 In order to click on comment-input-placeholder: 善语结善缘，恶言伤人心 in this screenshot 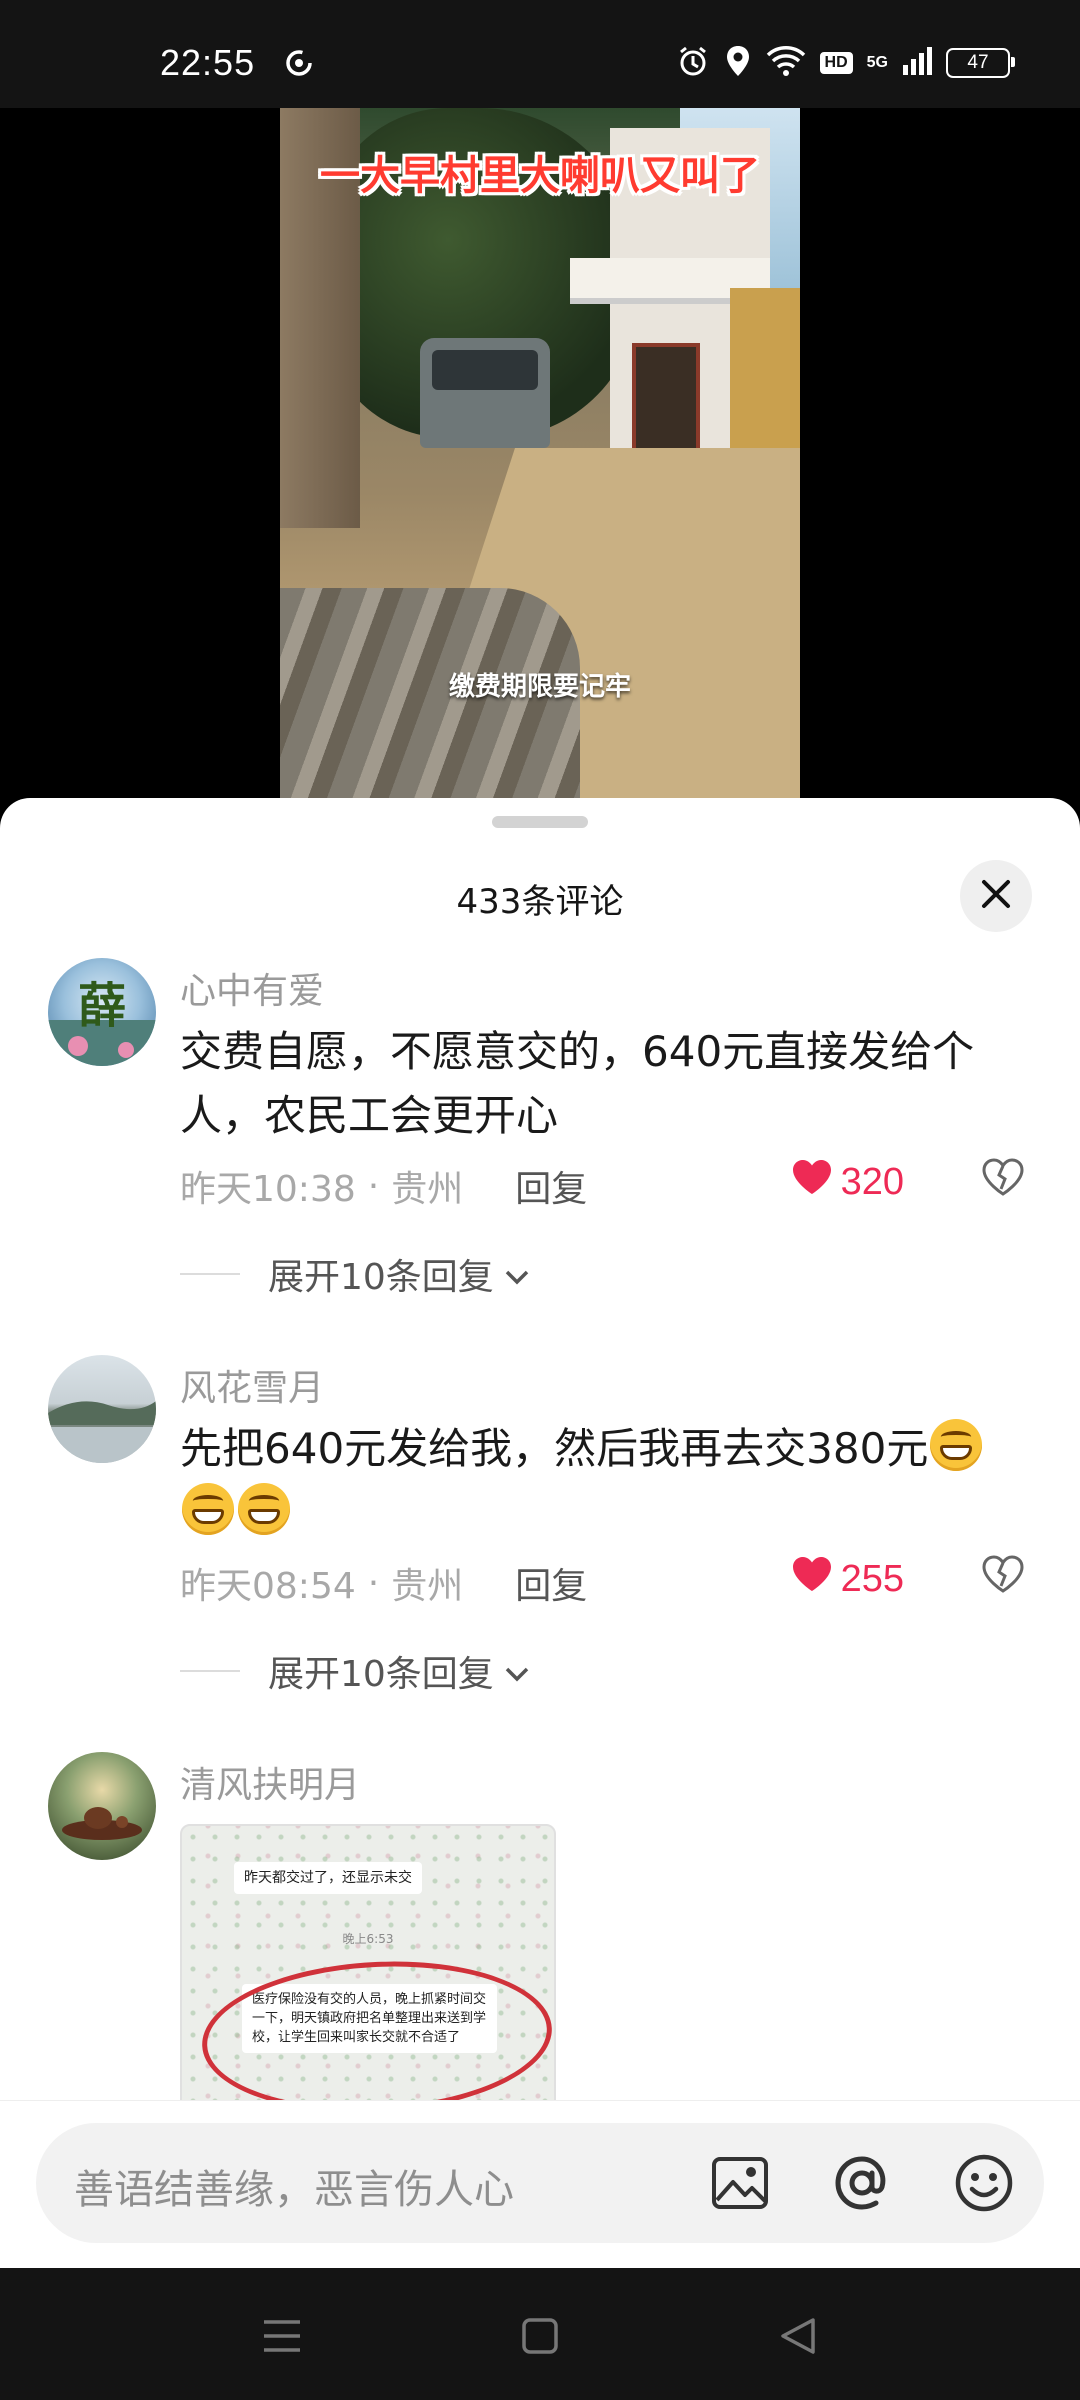, I will do `click(294, 2190)`.